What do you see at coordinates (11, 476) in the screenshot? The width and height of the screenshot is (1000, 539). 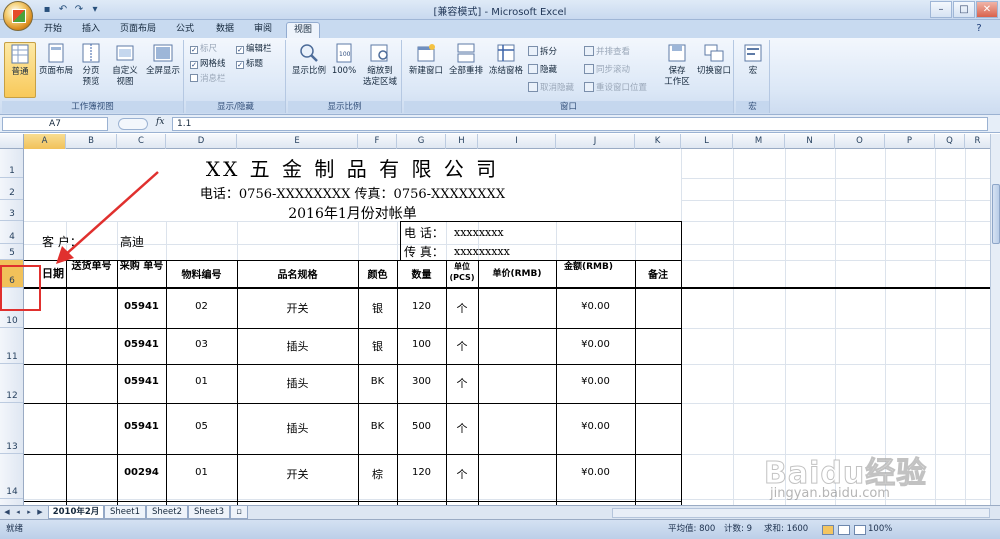 I see `row-header-14: 14` at bounding box center [11, 476].